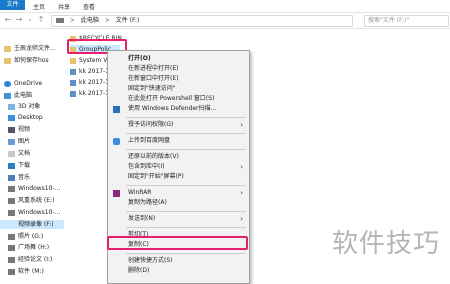 This screenshot has height=284, width=450. Describe the element at coordinates (26, 271) in the screenshot. I see `nav-item: 软件 (M:)` at that location.